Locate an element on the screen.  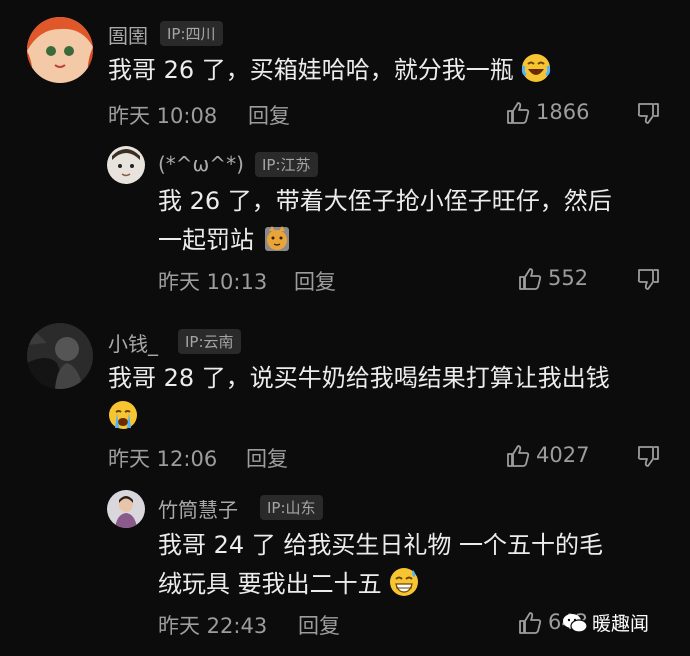
like-count: 552 is located at coordinates (568, 278).